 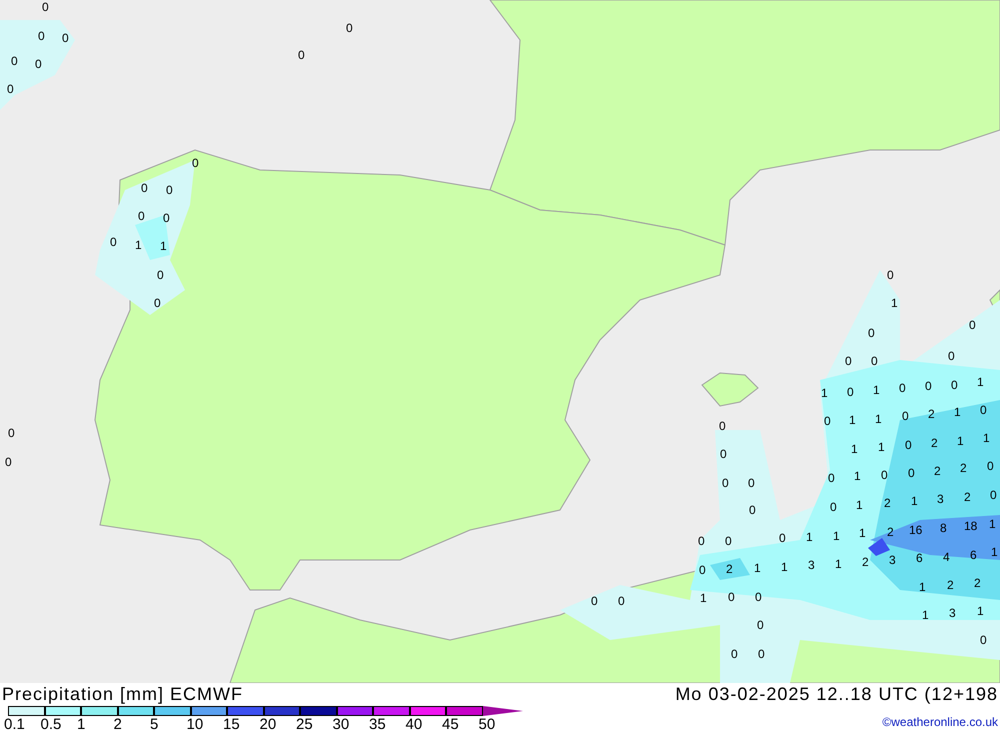 What do you see at coordinates (940, 722) in the screenshot?
I see `credit-link: ©weatheronline.co.uk` at bounding box center [940, 722].